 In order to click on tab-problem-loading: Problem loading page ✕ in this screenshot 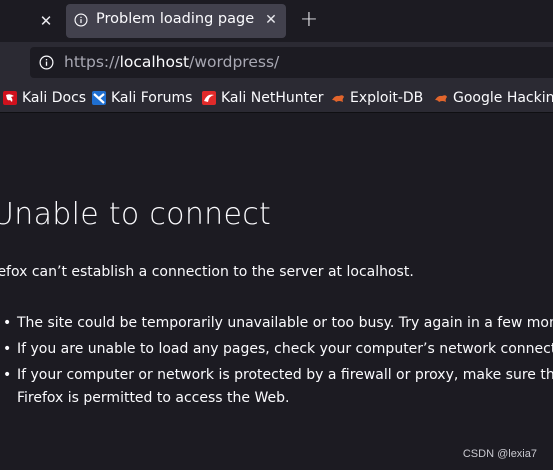, I will do `click(176, 21)`.